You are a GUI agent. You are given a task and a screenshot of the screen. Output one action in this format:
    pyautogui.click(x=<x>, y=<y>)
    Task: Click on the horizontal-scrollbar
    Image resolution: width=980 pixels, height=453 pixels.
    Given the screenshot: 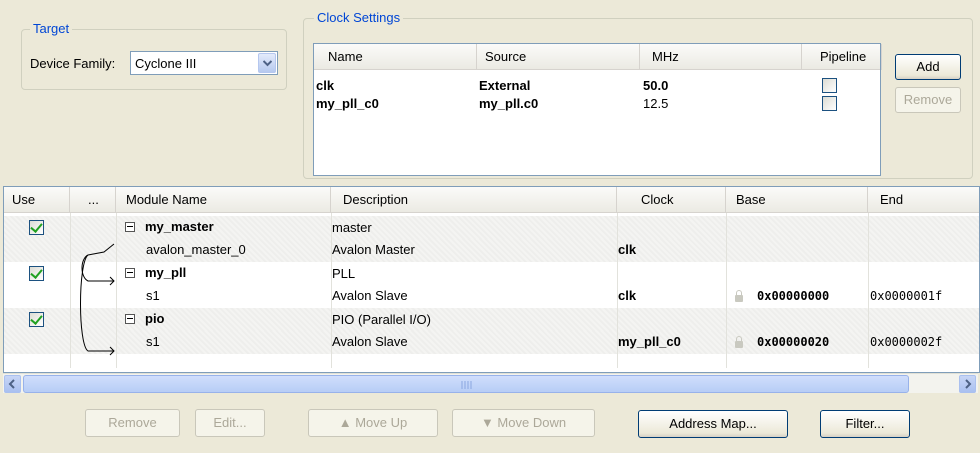 What is the action you would take?
    pyautogui.click(x=490, y=383)
    